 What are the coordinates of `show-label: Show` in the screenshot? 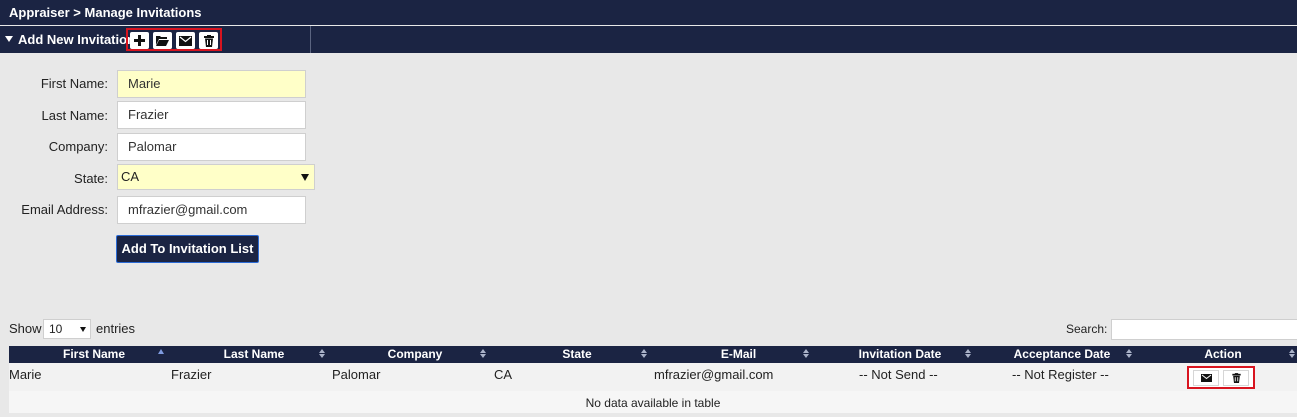 It's located at (25, 328).